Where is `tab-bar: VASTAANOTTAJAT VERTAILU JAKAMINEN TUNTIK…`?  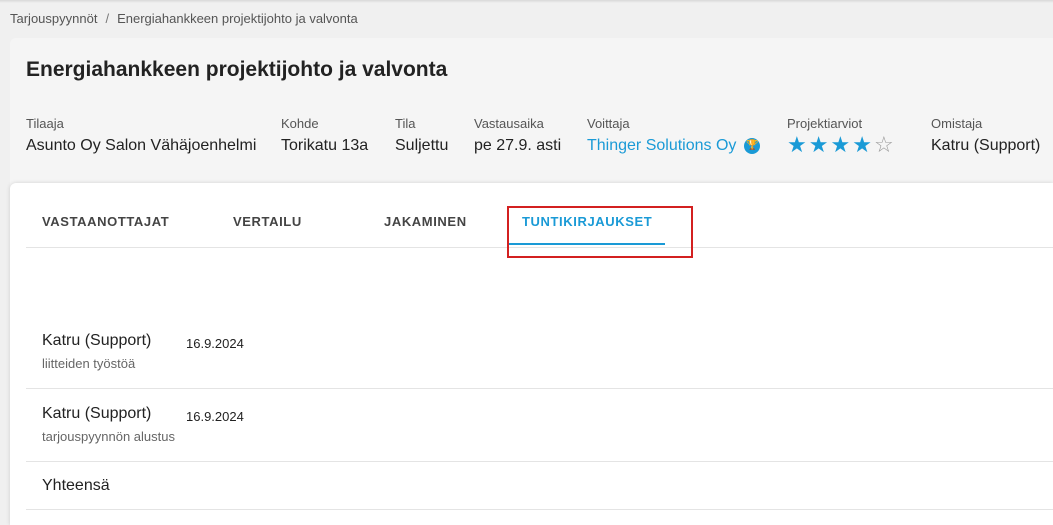 tab-bar: VASTAANOTTAJAT VERTAILU JAKAMINEN TUNTIK… is located at coordinates (539, 220).